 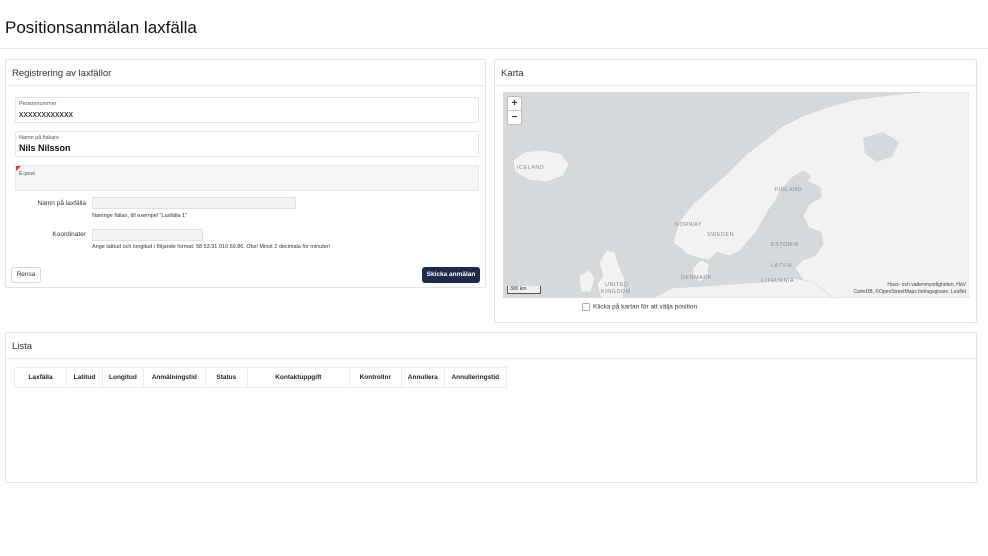 What do you see at coordinates (45, 148) in the screenshot?
I see `fiskare-name-value: Nils Nilsson` at bounding box center [45, 148].